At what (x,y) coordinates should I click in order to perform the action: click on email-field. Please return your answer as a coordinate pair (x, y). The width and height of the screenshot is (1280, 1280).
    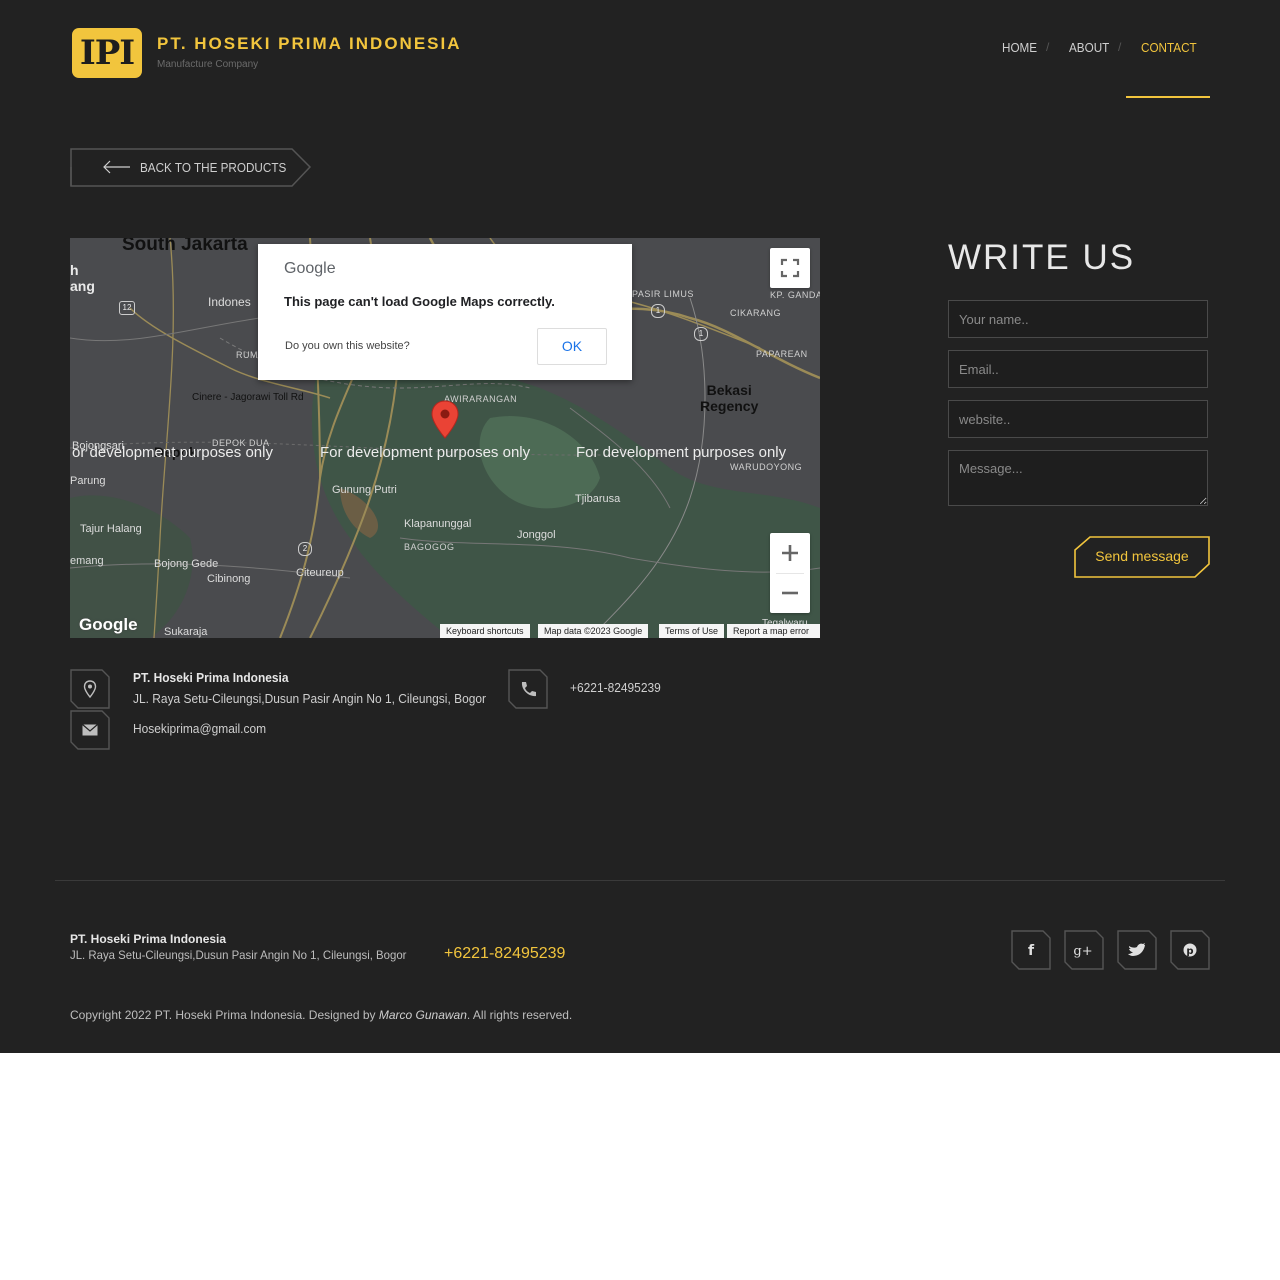
    Looking at the image, I should click on (1078, 369).